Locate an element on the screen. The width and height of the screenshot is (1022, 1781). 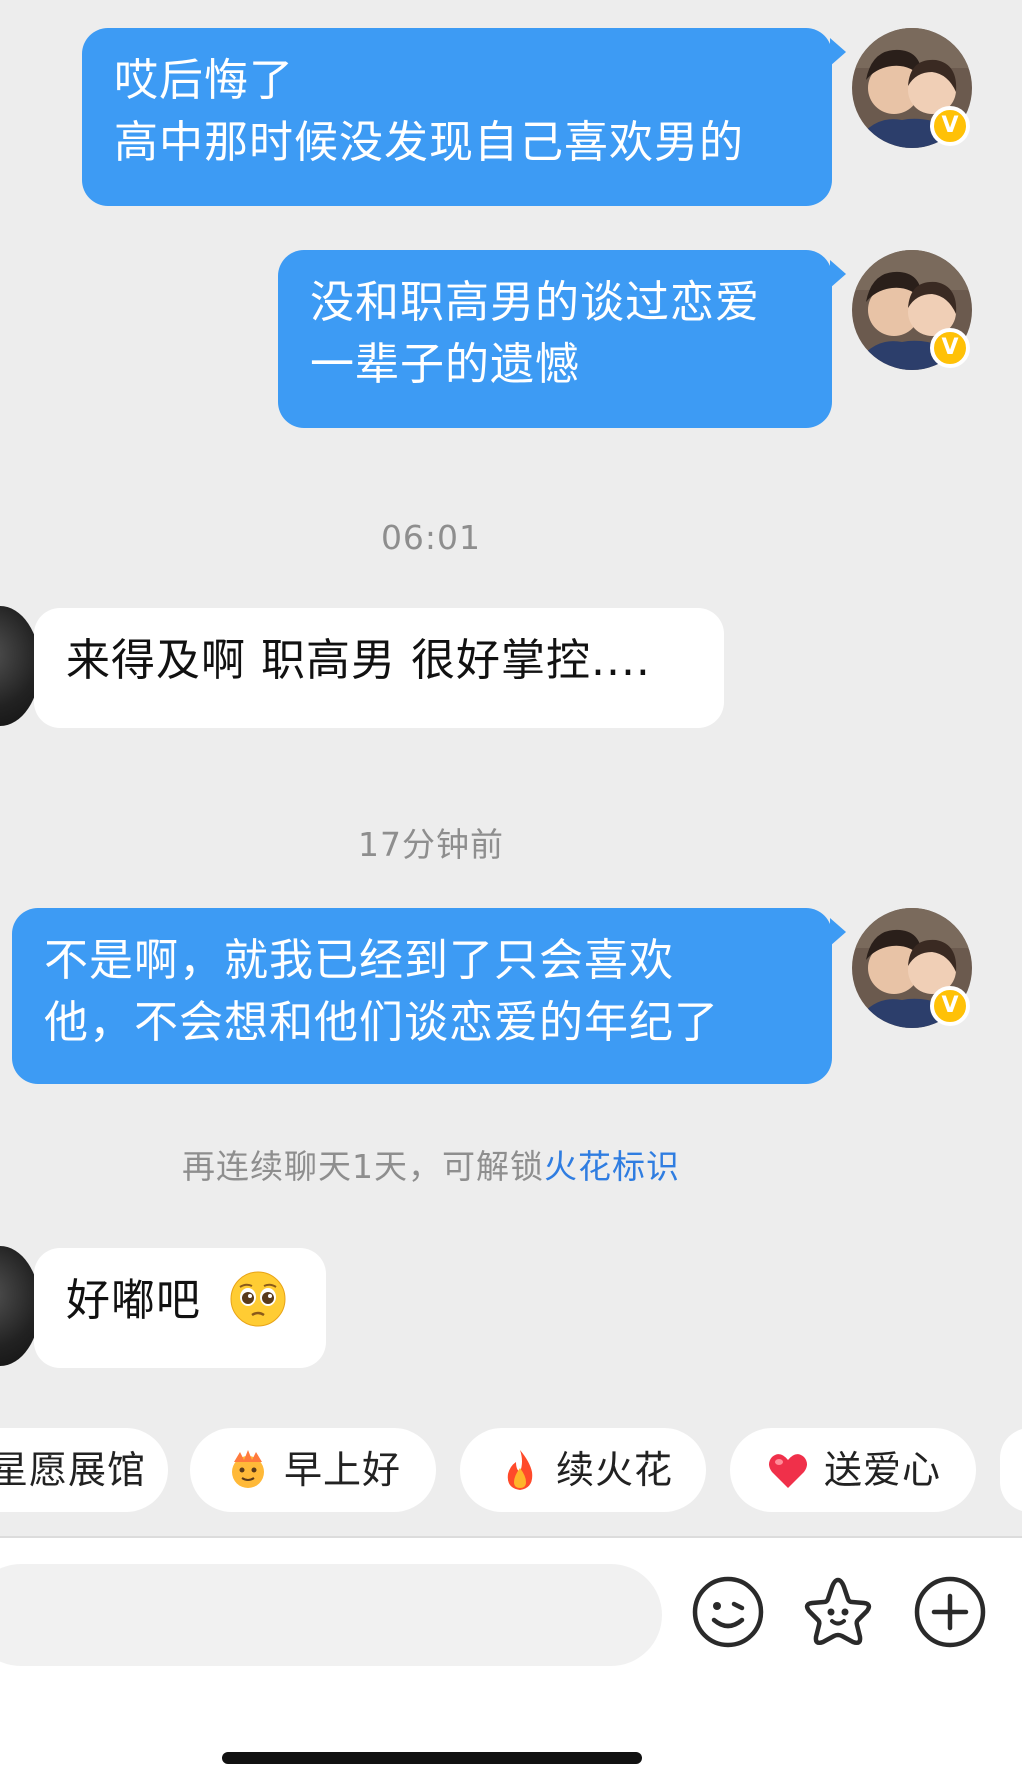
message-bubble-sent: 不是啊，就我已经到了只会喜欢 他，不会想和他们谈恋爱的年纪了 is located at coordinates (422, 996).